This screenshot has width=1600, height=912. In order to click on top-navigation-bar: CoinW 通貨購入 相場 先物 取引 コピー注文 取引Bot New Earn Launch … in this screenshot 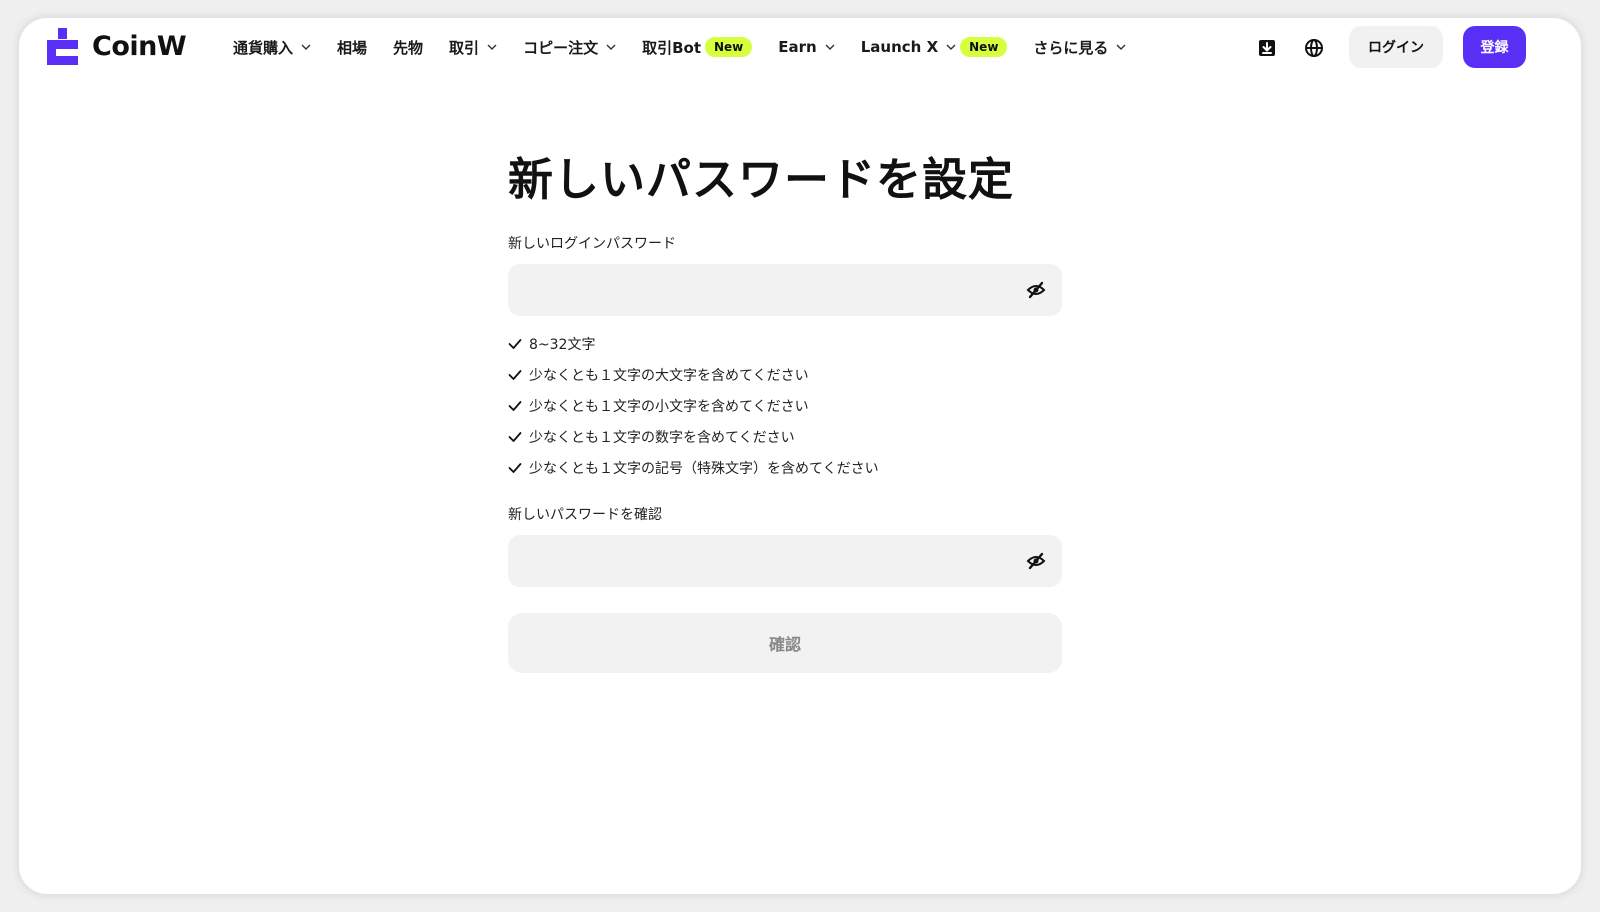, I will do `click(800, 48)`.